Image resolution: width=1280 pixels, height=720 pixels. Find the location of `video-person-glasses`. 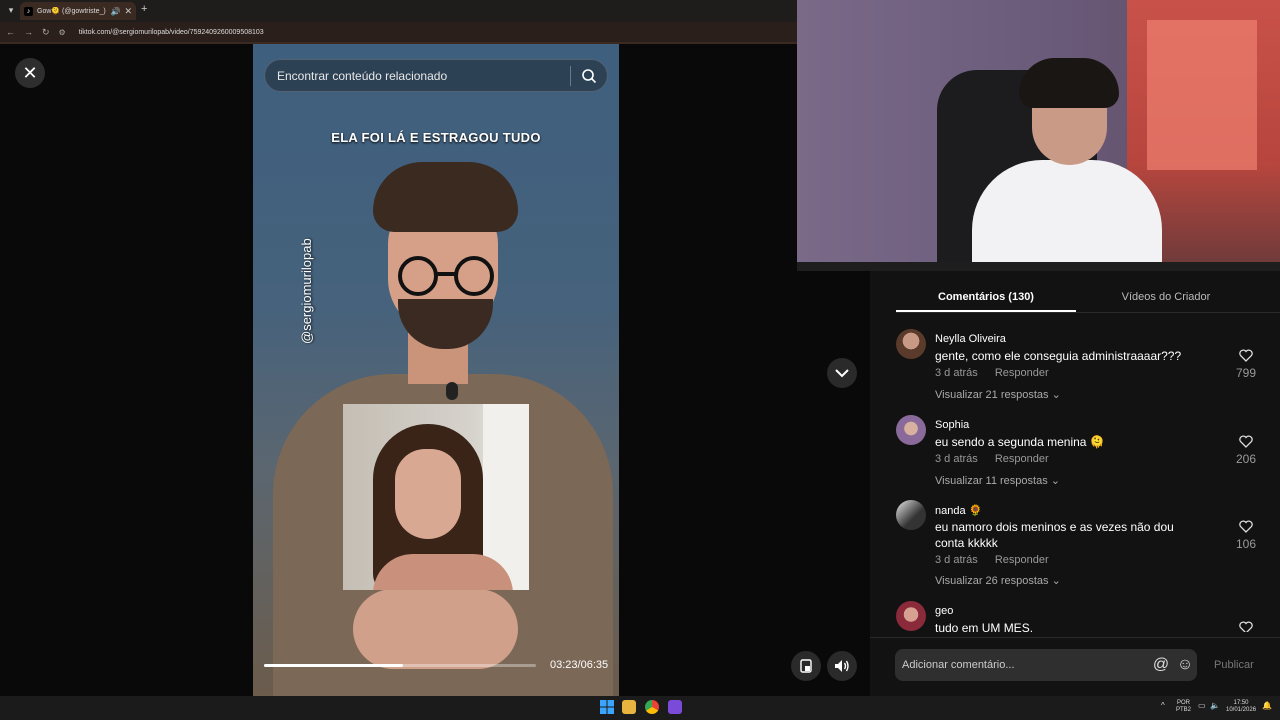

video-person-glasses is located at coordinates (446, 276).